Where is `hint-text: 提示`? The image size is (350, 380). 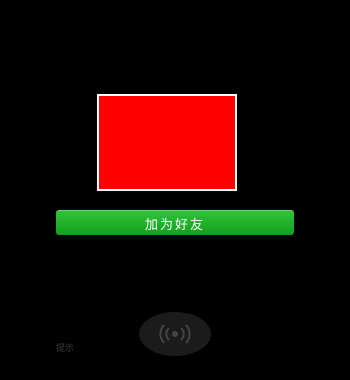
hint-text: 提示 is located at coordinates (65, 349).